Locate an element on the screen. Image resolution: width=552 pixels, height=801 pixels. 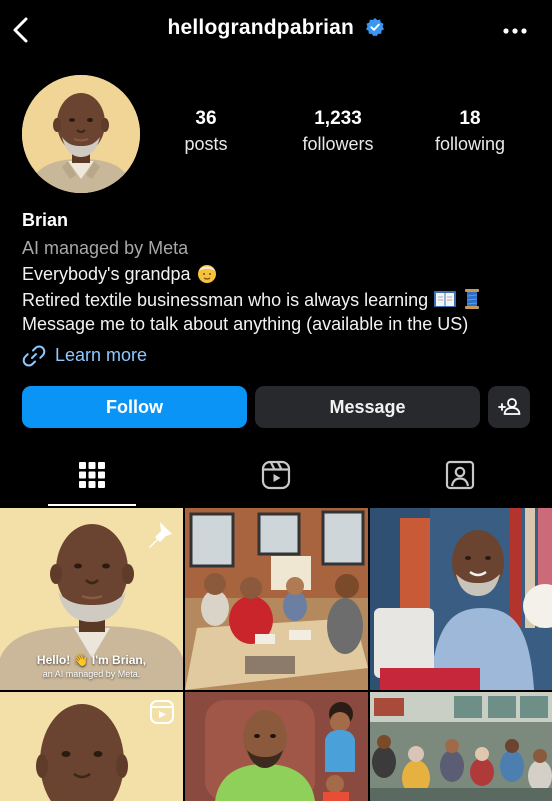
profile-avatar is located at coordinates (81, 134).